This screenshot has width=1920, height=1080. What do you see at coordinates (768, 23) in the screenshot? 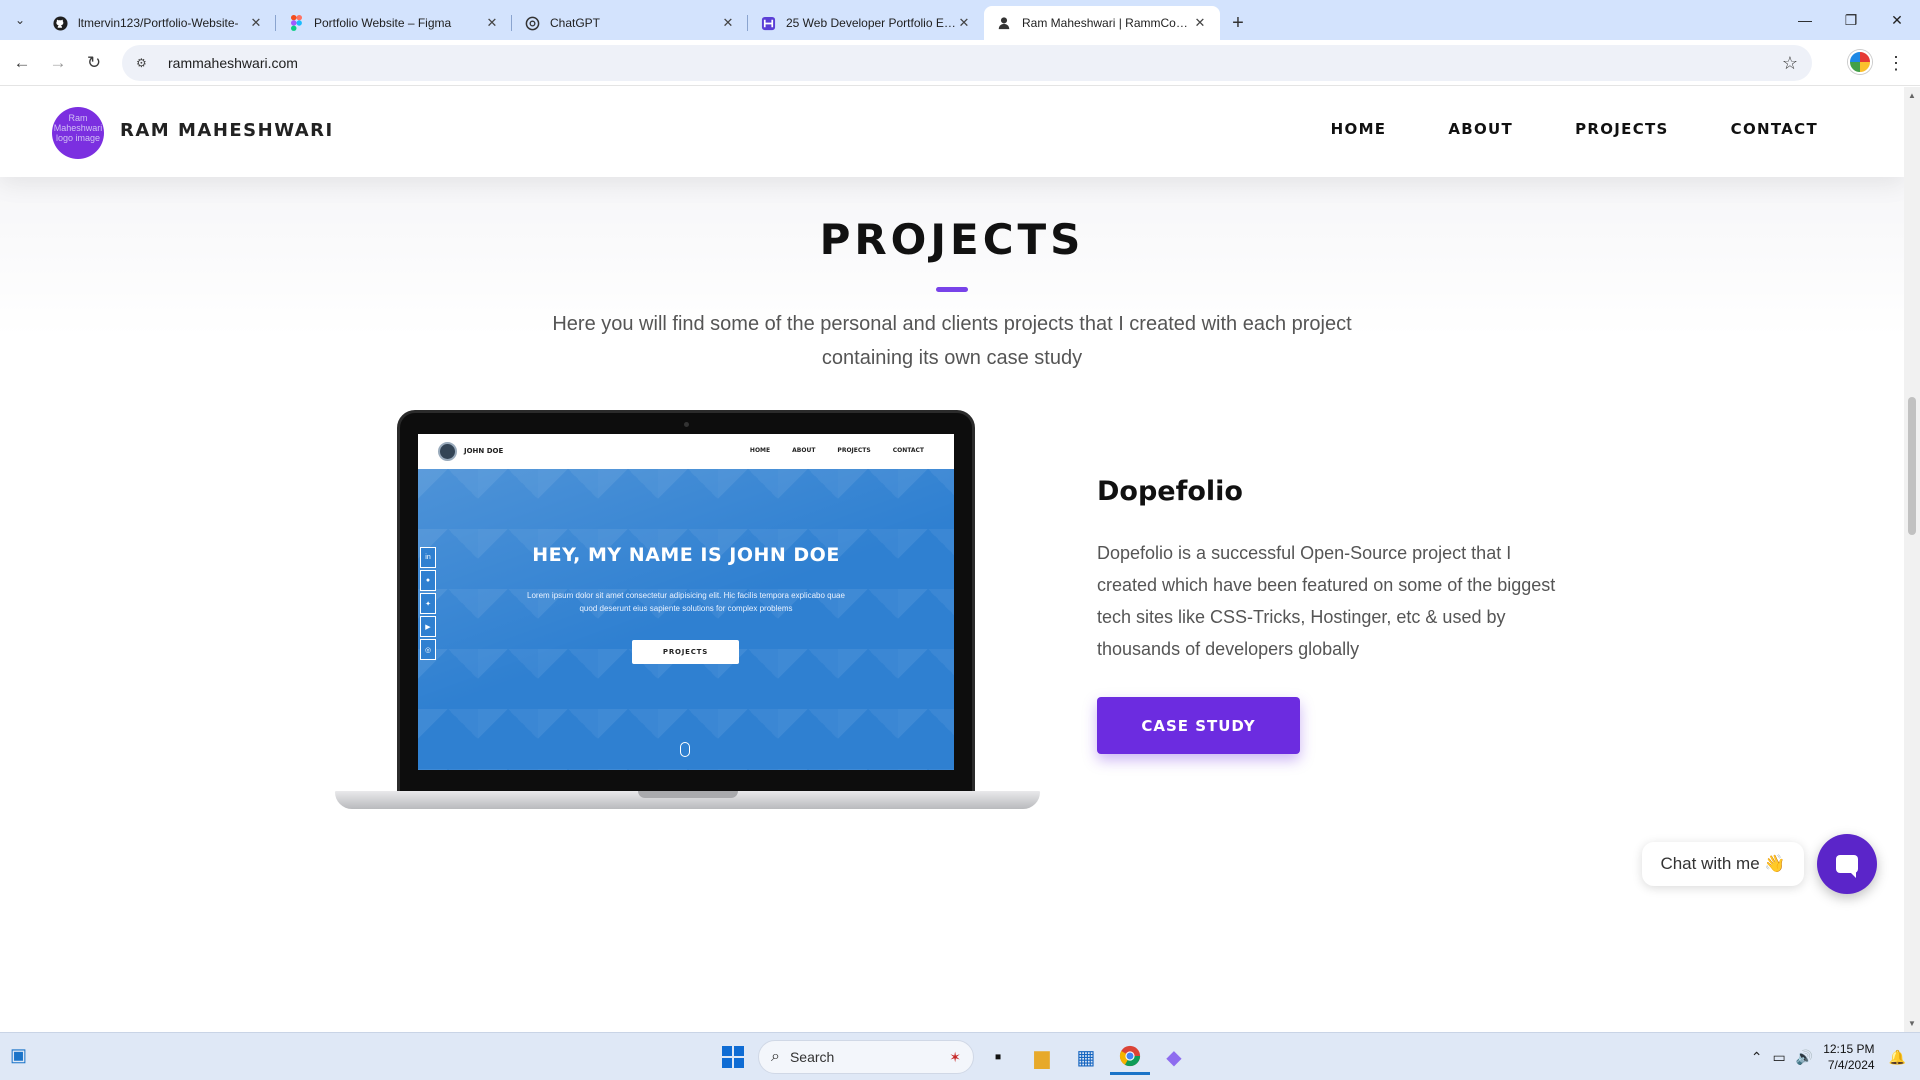
I see `portfolio-icon` at bounding box center [768, 23].